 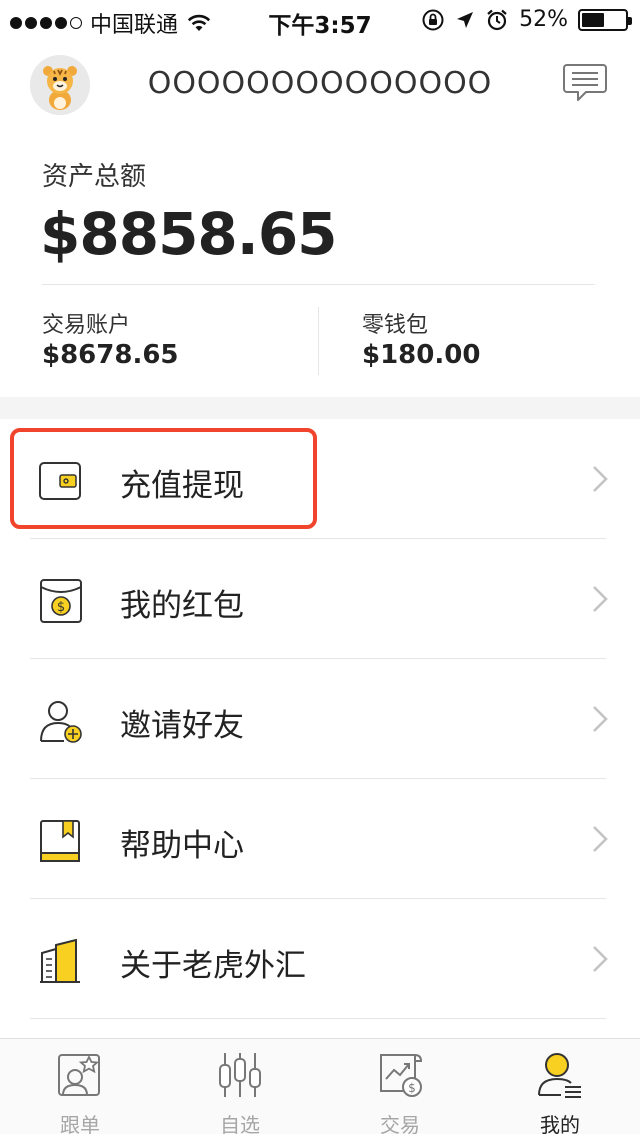 What do you see at coordinates (182, 606) in the screenshot?
I see `menu-item-label: 我的红包` at bounding box center [182, 606].